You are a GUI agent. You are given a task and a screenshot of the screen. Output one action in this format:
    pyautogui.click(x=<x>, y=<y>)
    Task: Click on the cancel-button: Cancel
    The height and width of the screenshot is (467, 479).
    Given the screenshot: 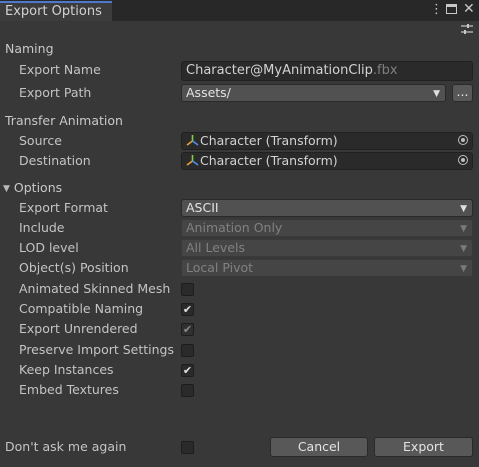 What is the action you would take?
    pyautogui.click(x=319, y=447)
    